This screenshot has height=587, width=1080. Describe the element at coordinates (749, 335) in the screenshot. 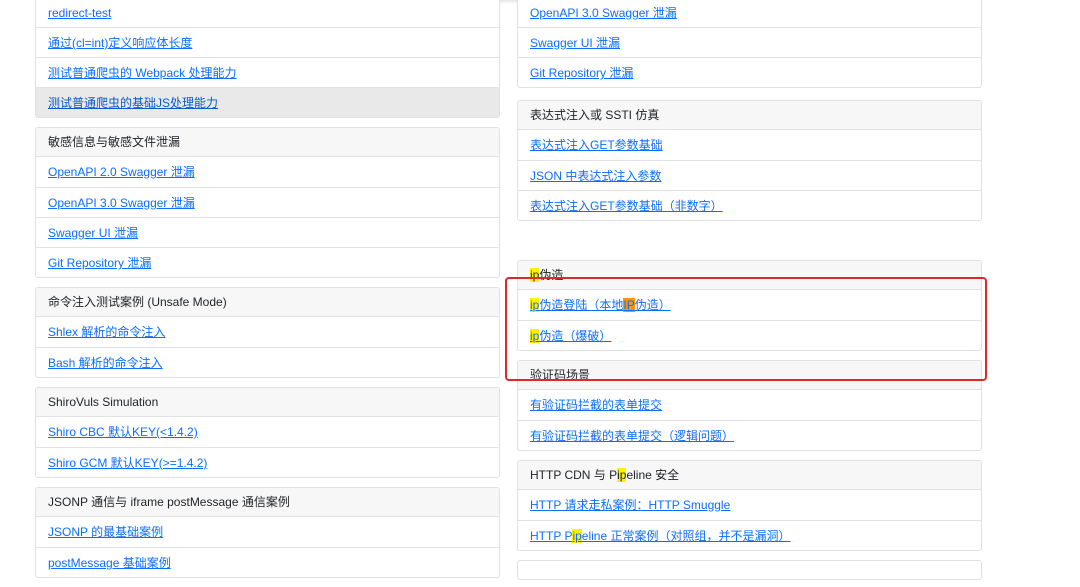

I see `list-item: ip伪造（爆破）` at that location.